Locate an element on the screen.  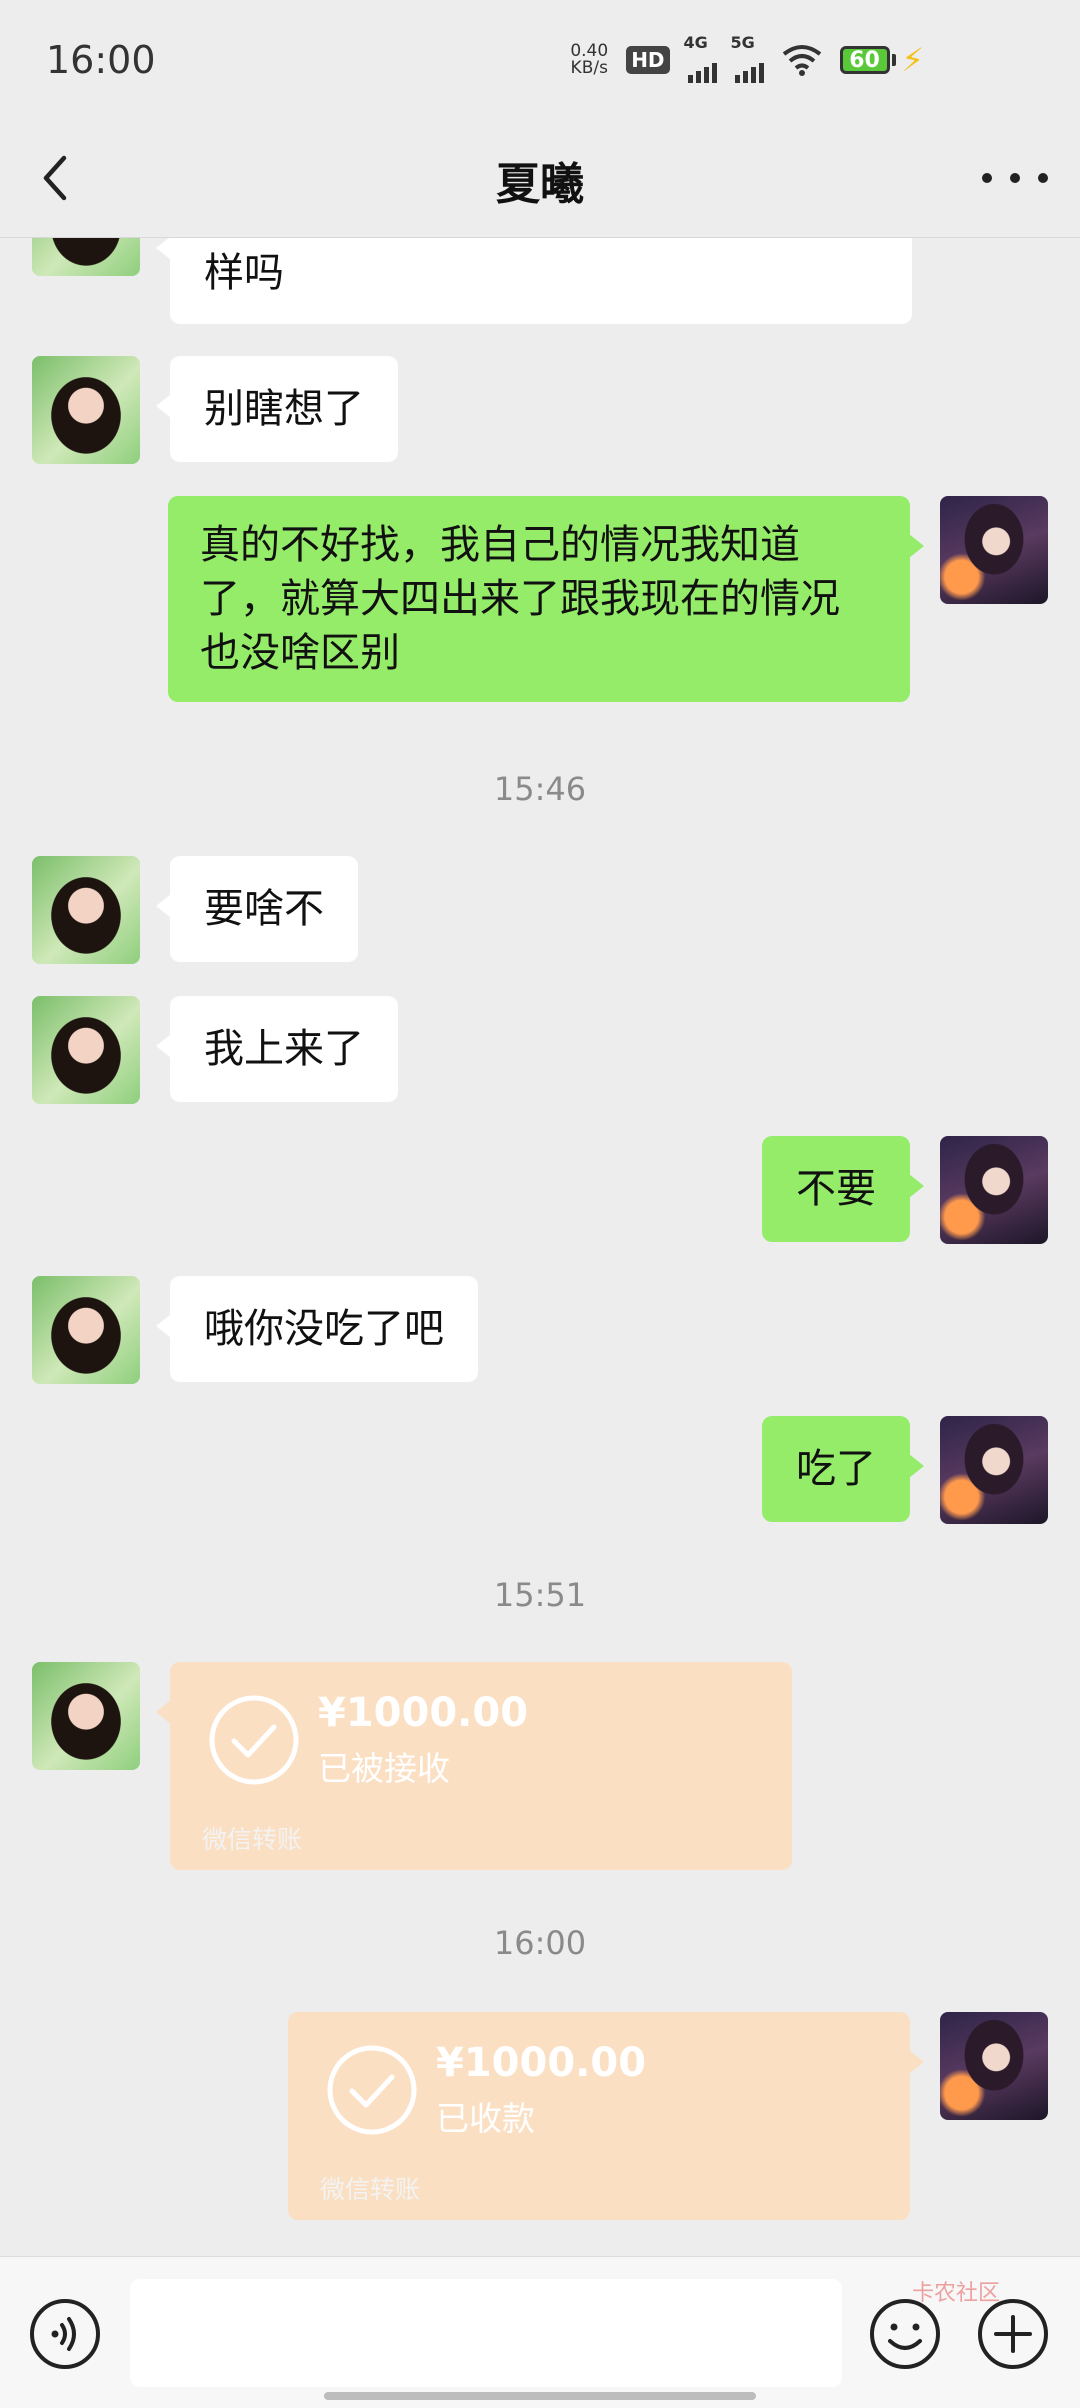
message-bubble-incoming: 哦你没吃了吧 is located at coordinates (317, 1329).